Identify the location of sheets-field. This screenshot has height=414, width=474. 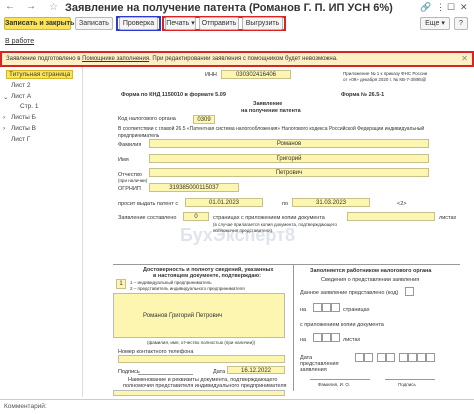
(391, 216).